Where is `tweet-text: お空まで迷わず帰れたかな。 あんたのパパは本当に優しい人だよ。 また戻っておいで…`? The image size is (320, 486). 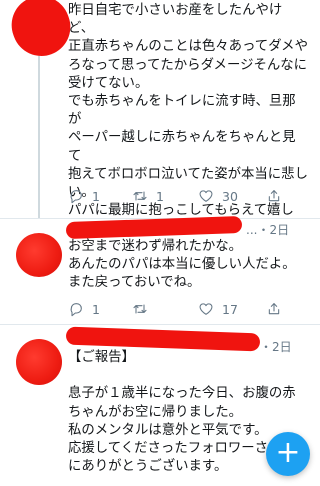
tweet-text: お空まで迷わず帰れたかな。 あんたのパパは本当に優しい人だよ。 また戻っておいで… is located at coordinates (182, 265).